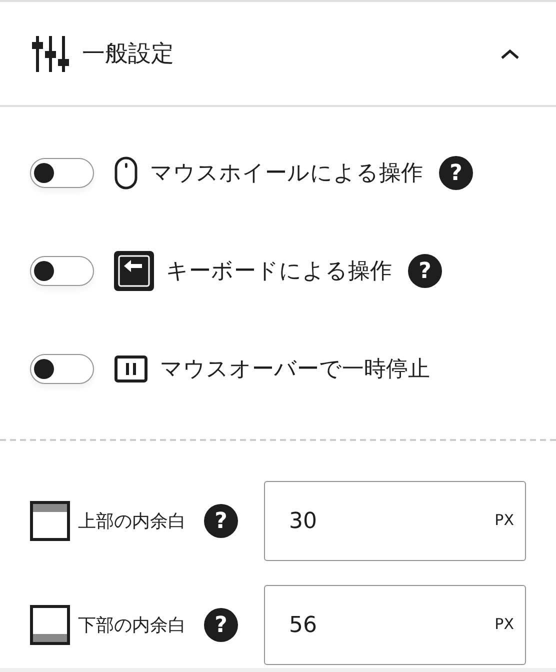 This screenshot has width=556, height=672. Describe the element at coordinates (50, 625) in the screenshot. I see `padding-bottom-icon` at that location.